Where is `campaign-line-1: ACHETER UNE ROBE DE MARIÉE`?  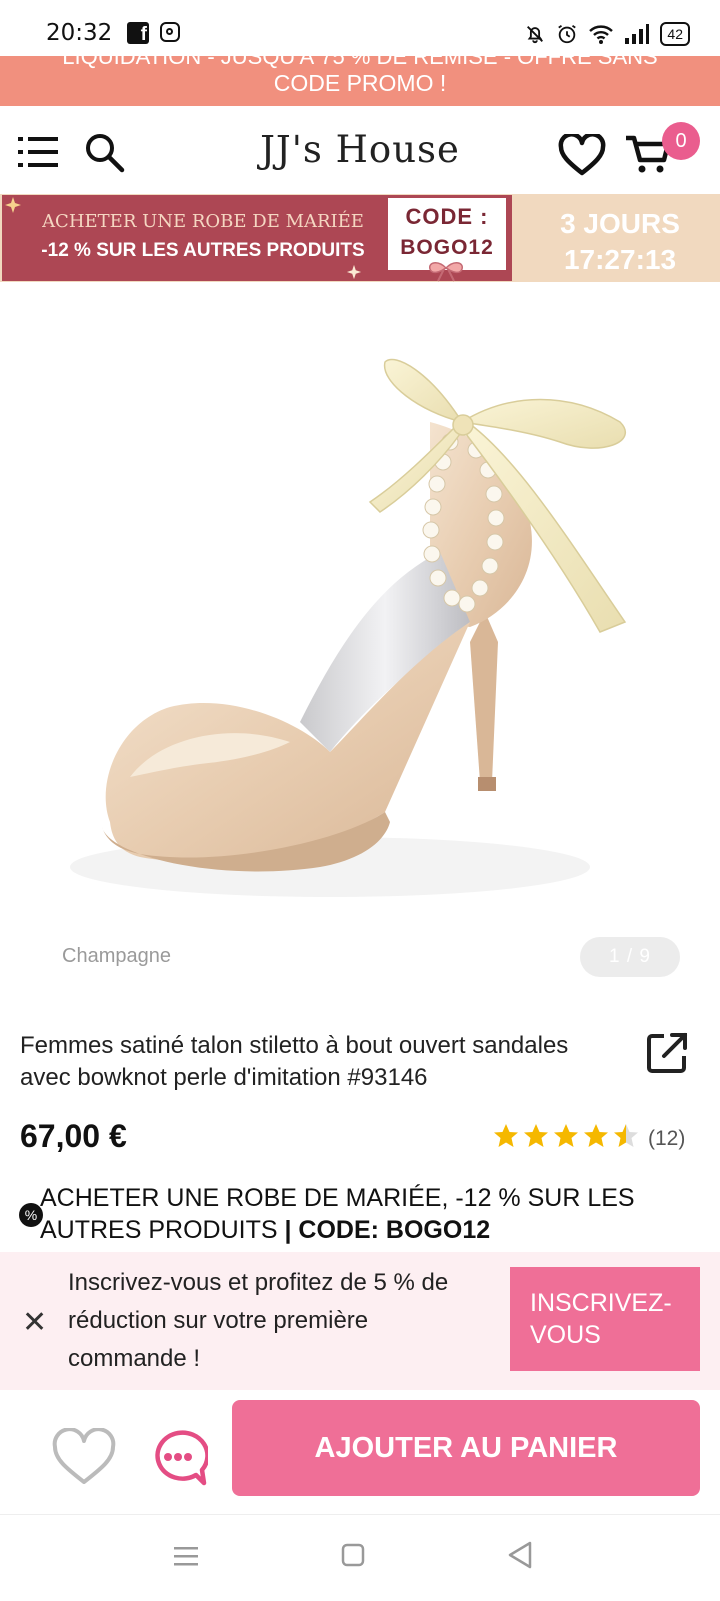
campaign-line-1: ACHETER UNE ROBE DE MARIÉE is located at coordinates (203, 221).